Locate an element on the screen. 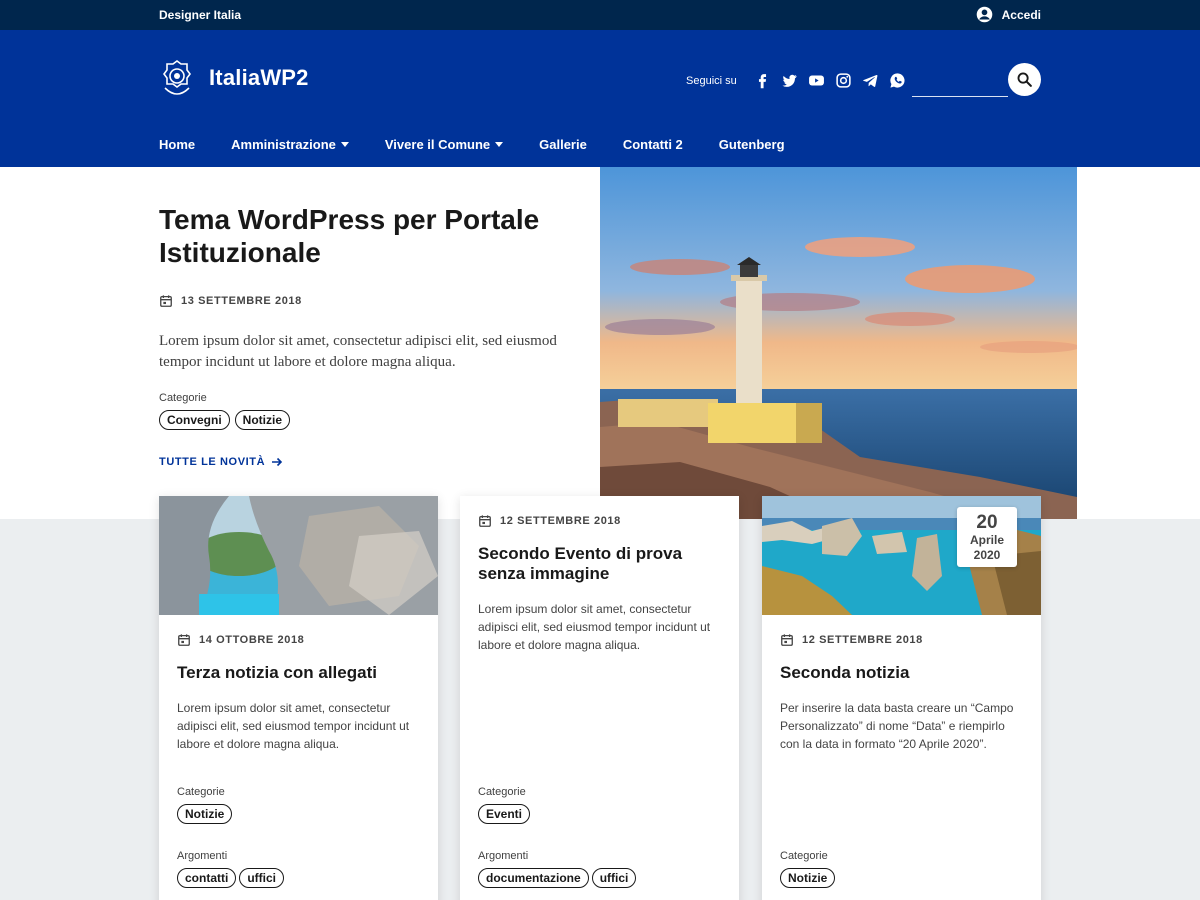  date-badge: 20 Aprile 2020 is located at coordinates (987, 537).